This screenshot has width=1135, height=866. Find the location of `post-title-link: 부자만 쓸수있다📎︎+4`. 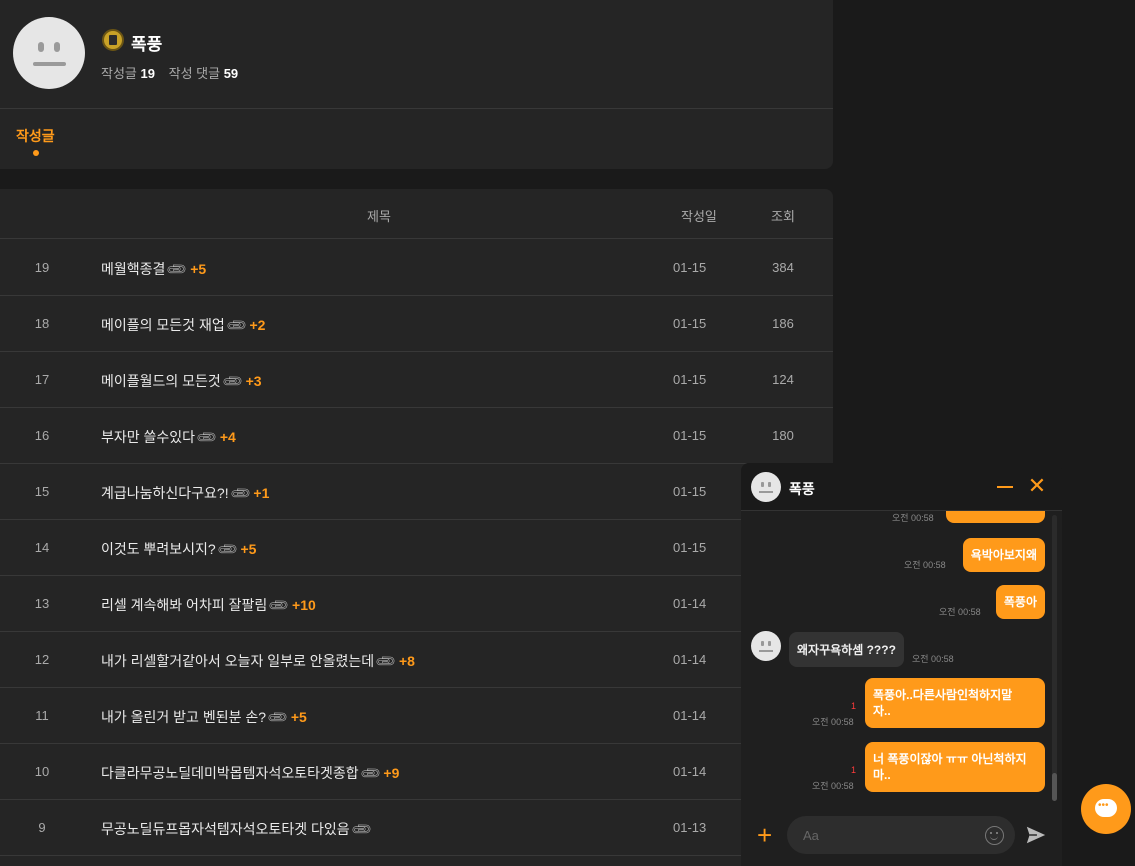

post-title-link: 부자만 쓸수있다📎︎+4 is located at coordinates (168, 437).